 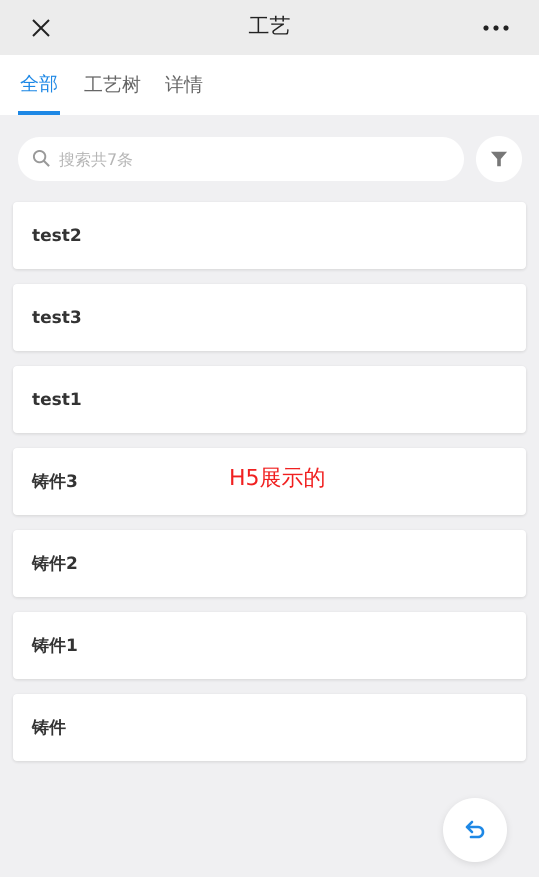 I want to click on close-icon, so click(x=41, y=28).